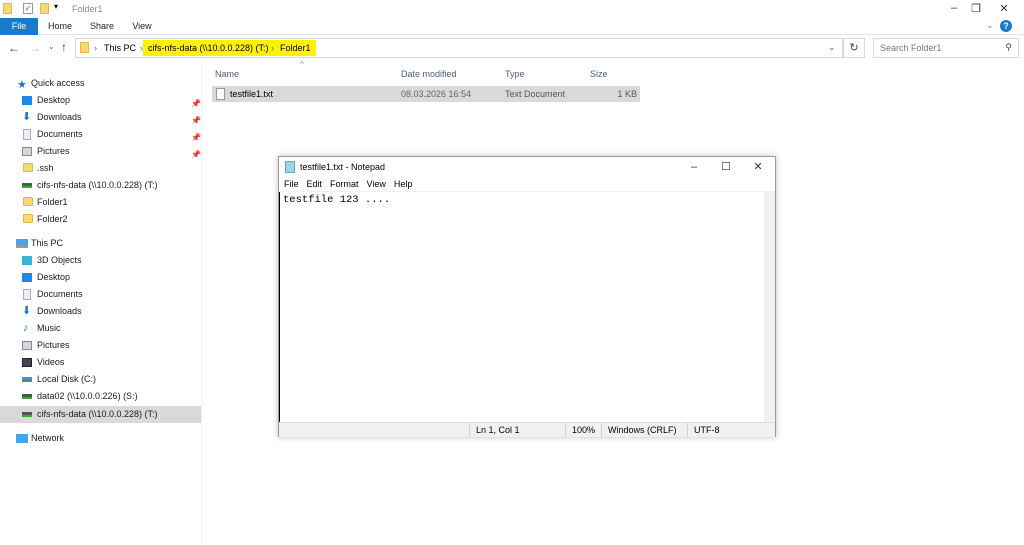 The height and width of the screenshot is (545, 1024). I want to click on search-icon: ⚲, so click(1008, 47).